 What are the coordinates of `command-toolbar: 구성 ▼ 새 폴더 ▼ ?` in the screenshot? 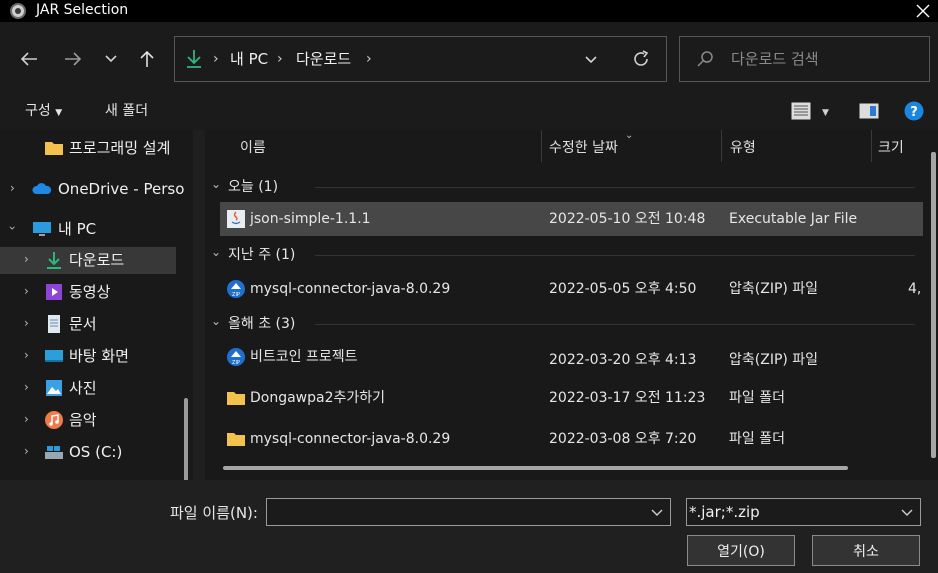 It's located at (469, 111).